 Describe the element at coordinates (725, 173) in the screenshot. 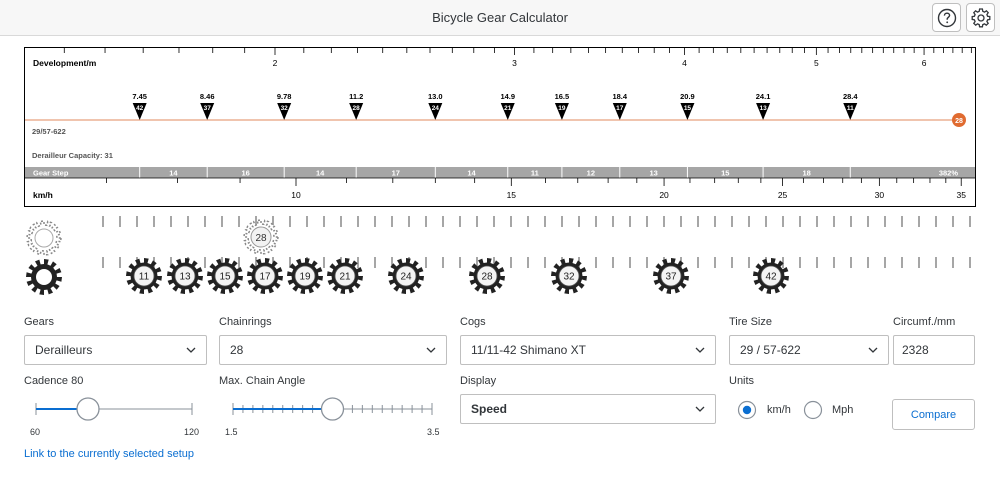

I see `gear-step-value: 15` at that location.